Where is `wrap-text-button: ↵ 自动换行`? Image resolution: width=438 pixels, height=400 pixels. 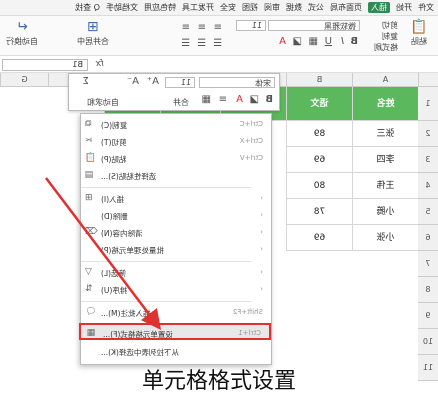
wrap-text-button: ↵ 自动换行 is located at coordinates (22, 34).